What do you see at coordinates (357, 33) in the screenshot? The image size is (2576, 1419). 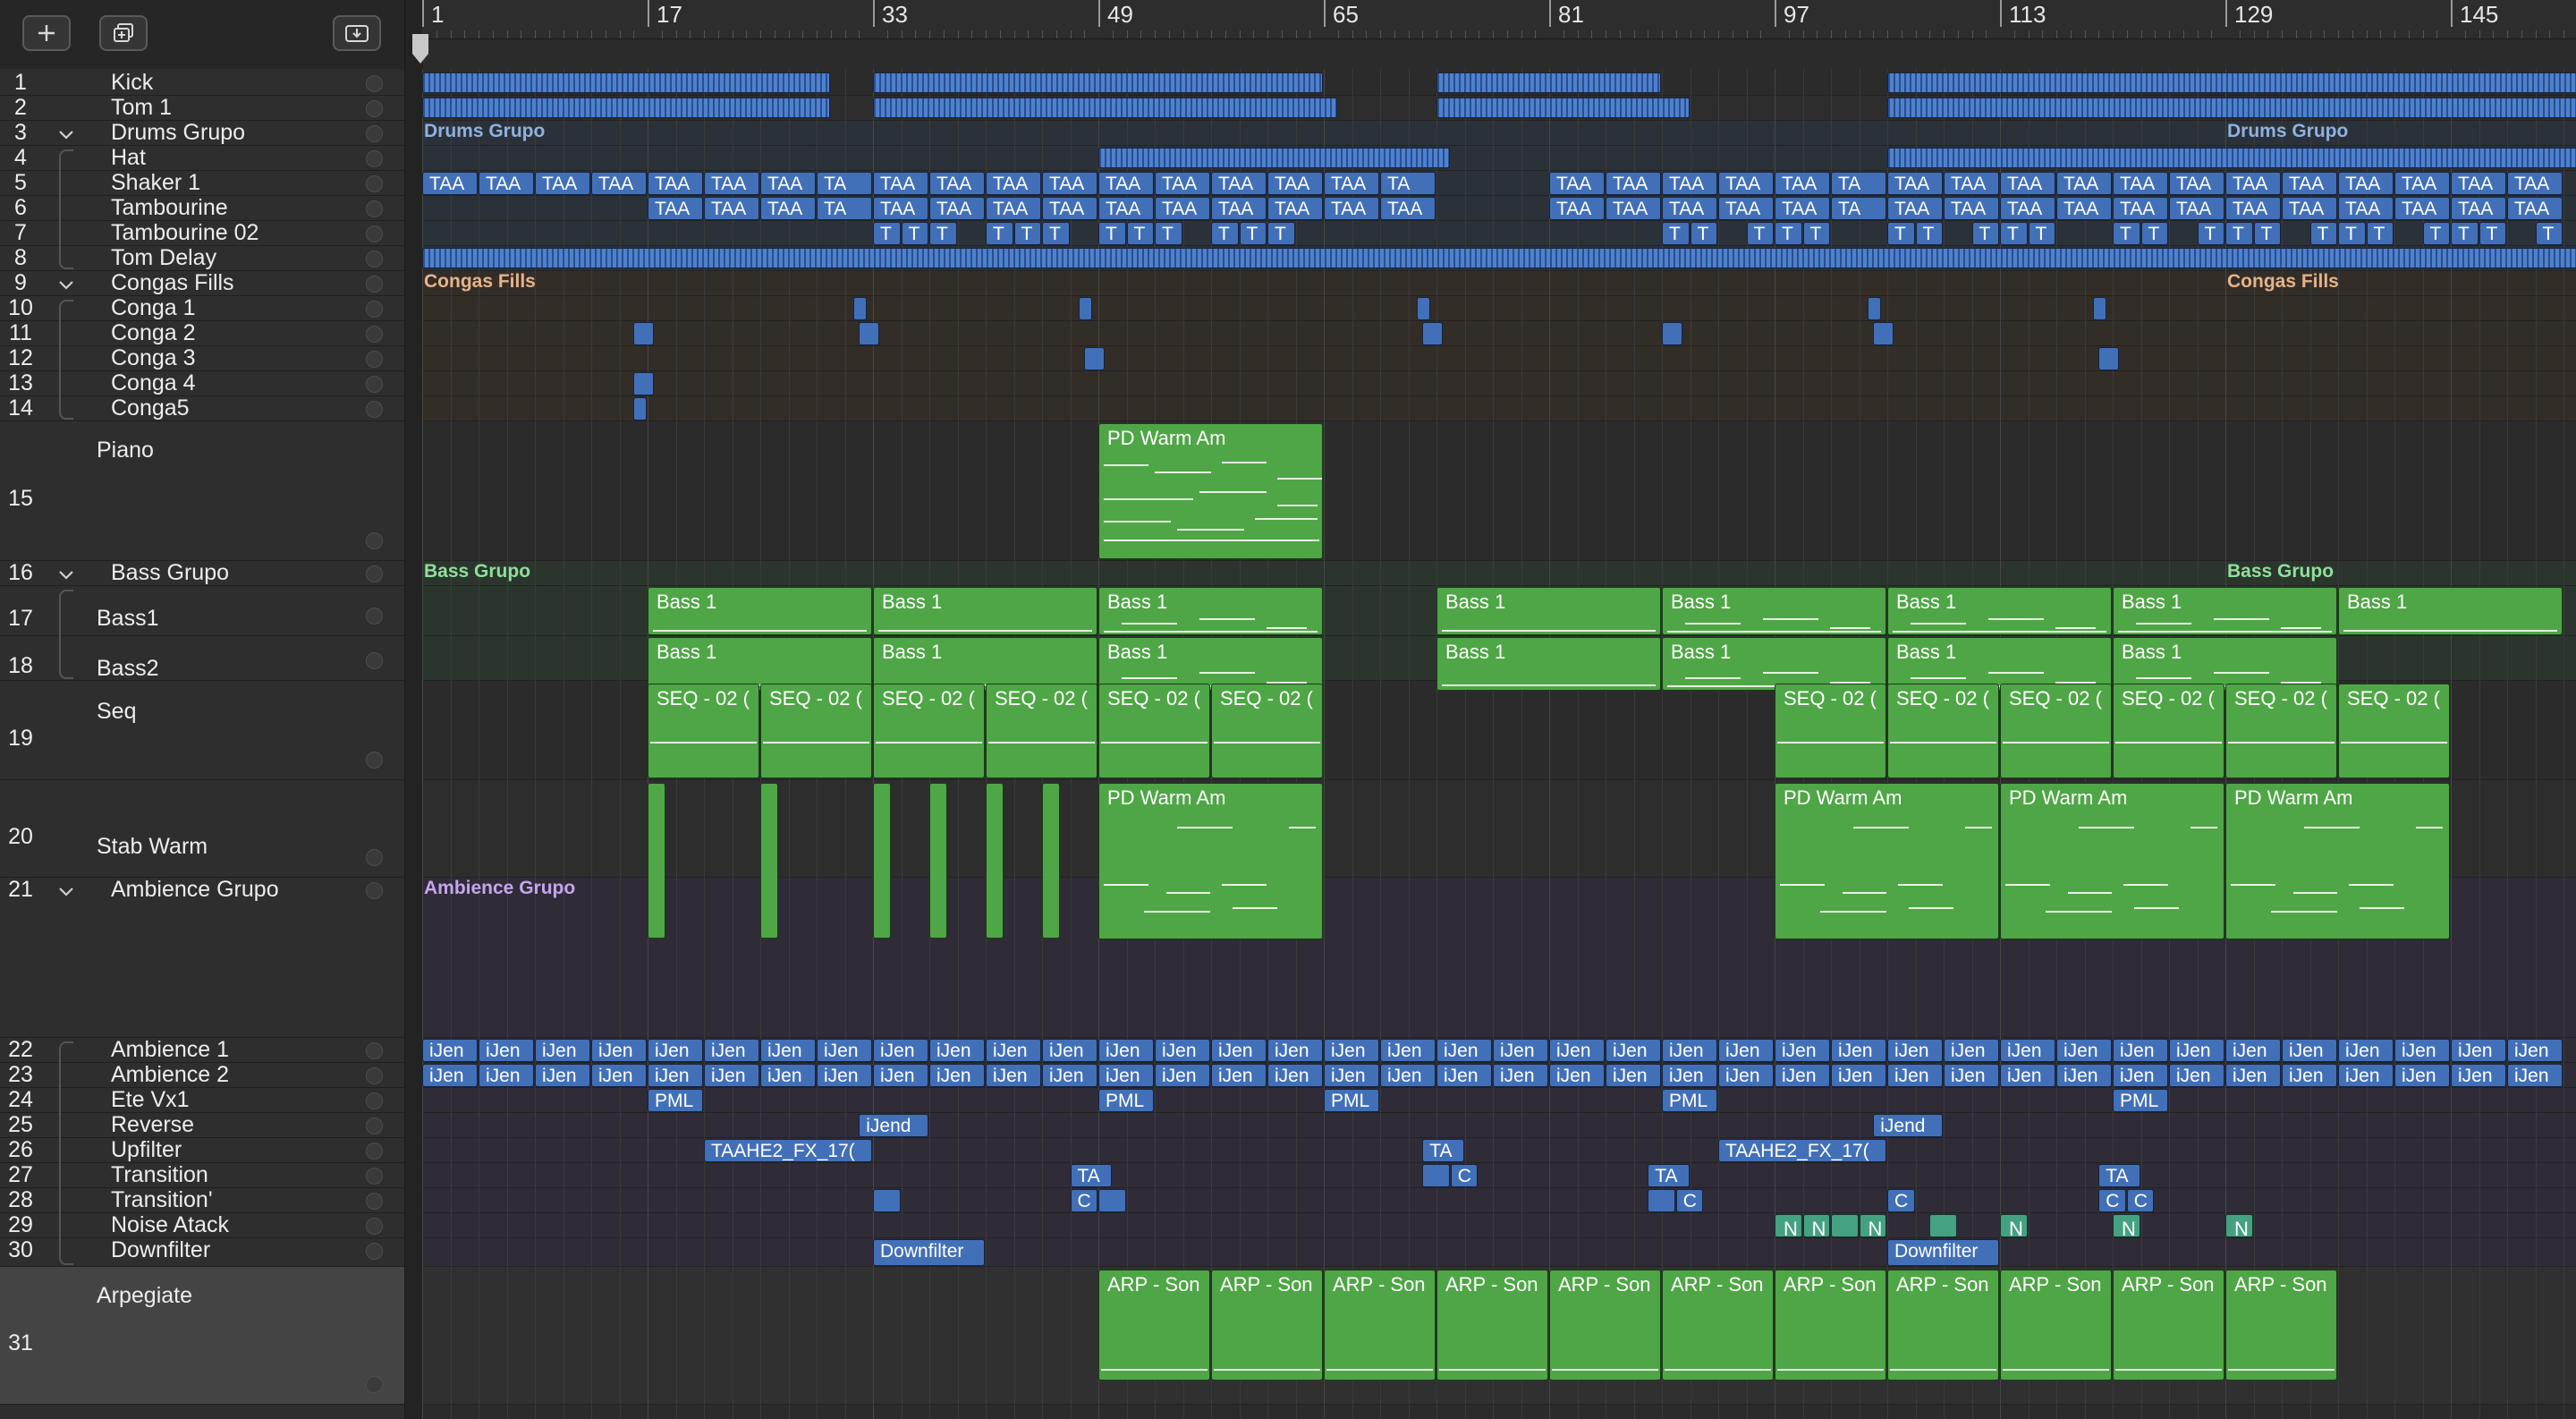 I see `download-button` at bounding box center [357, 33].